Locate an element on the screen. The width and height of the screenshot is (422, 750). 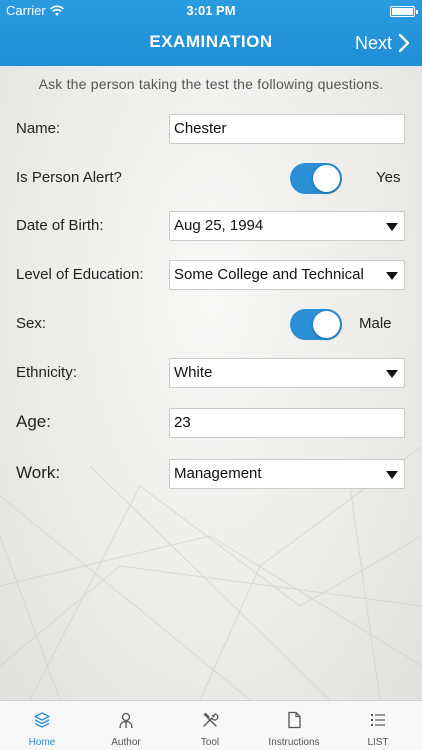
education-select: Some College and Technical is located at coordinates (287, 275).